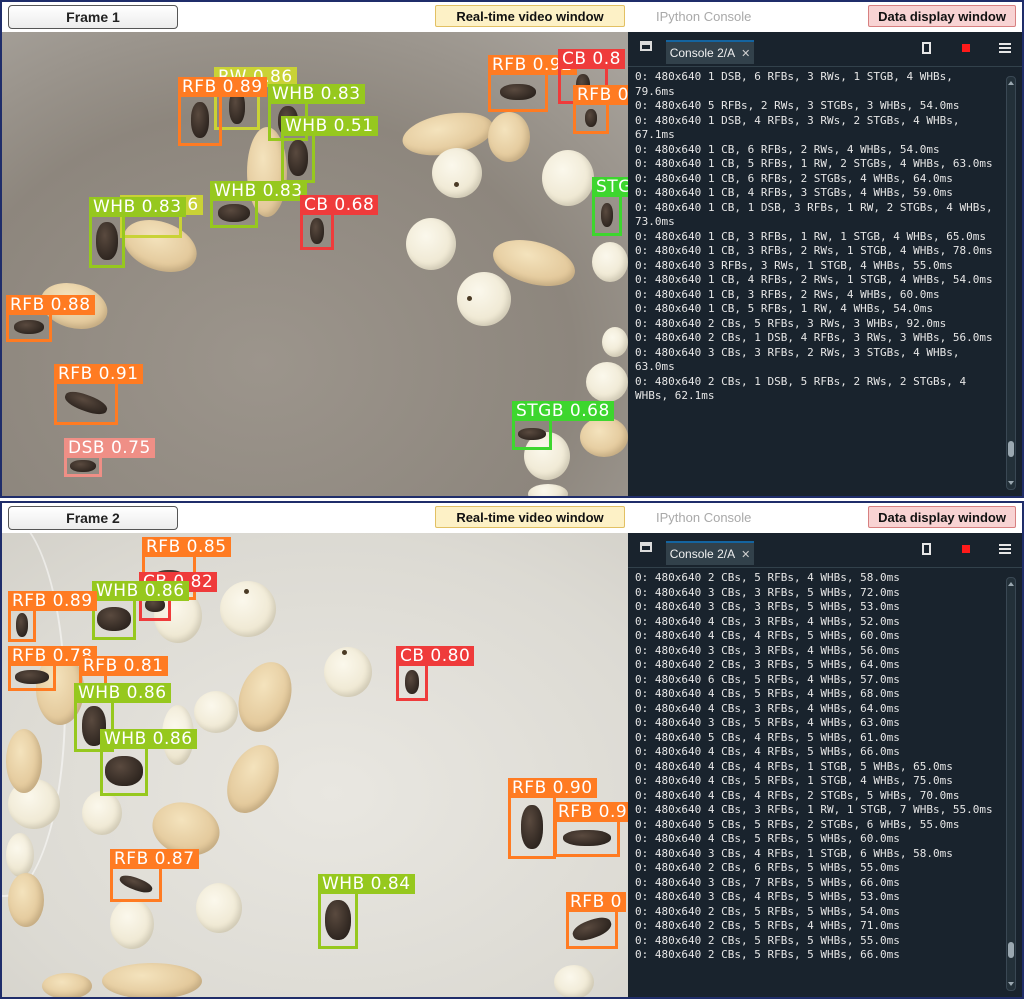 This screenshot has height=1002, width=1024. Describe the element at coordinates (552, 818) in the screenshot. I see `detection-box: RFB 0.90` at that location.